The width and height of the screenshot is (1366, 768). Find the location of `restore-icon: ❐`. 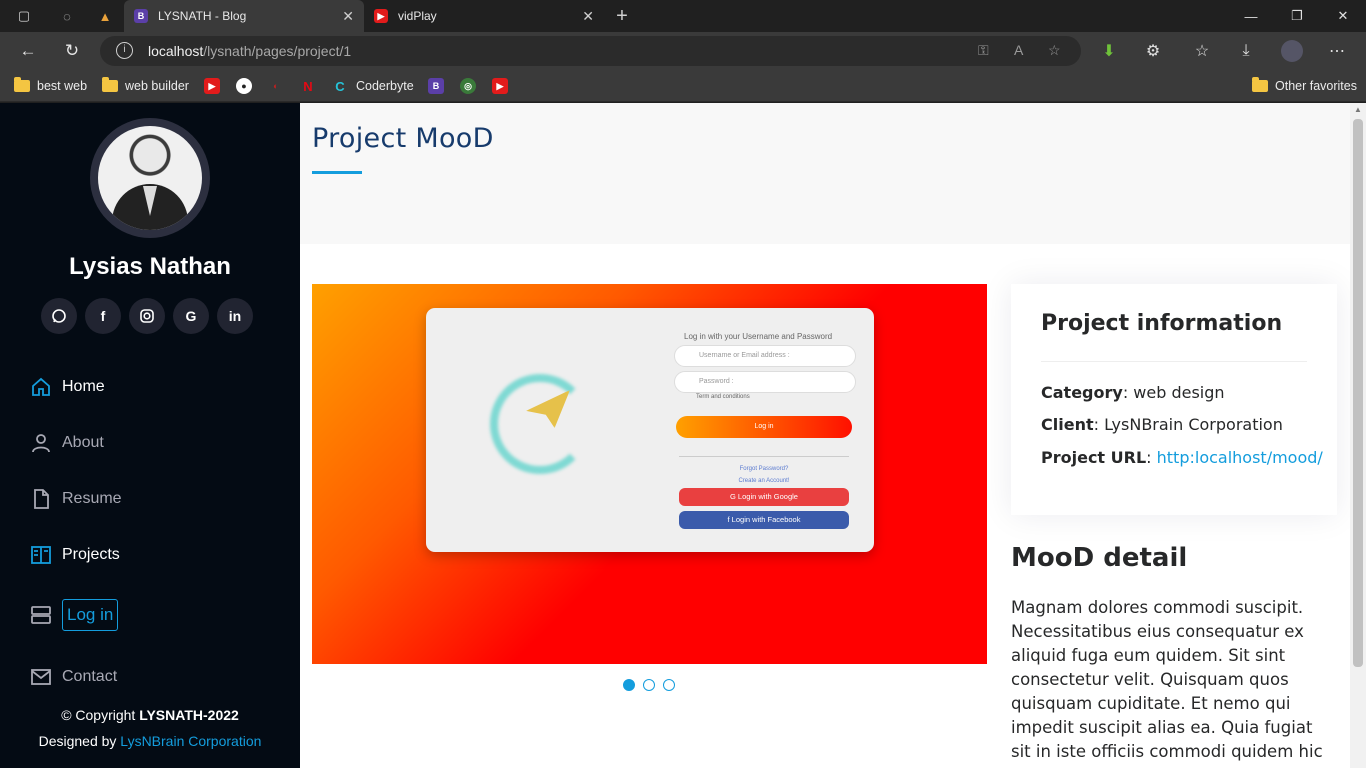

restore-icon: ❐ is located at coordinates (1297, 16).